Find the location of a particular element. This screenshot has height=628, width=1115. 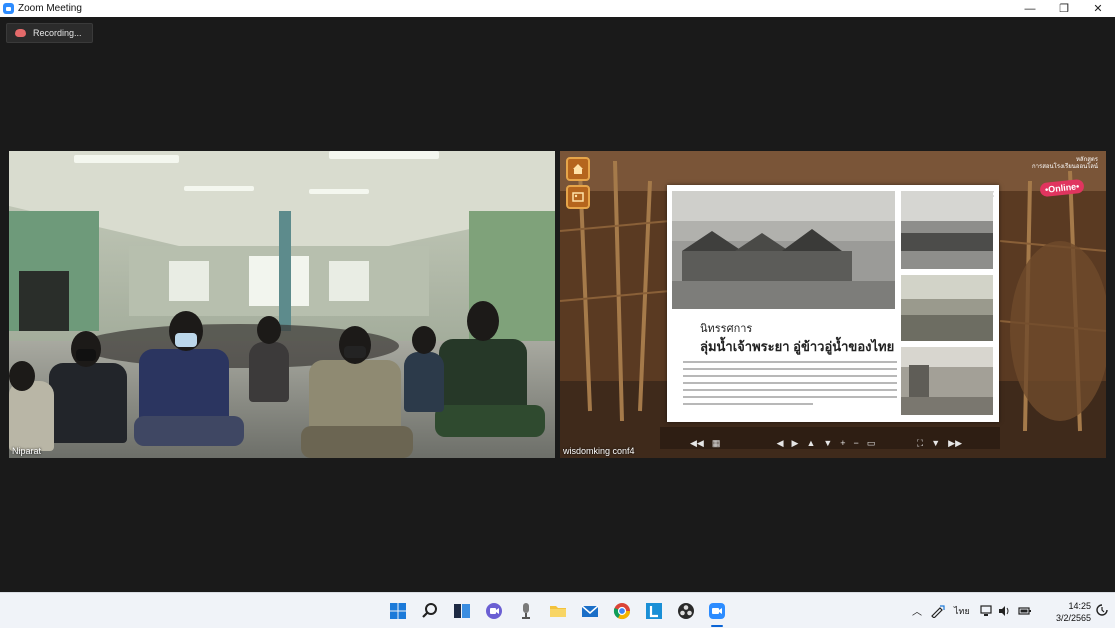

windows-taskbar: ︿ ไทย 14:25 3/2/2565 is located at coordinates (557, 610).